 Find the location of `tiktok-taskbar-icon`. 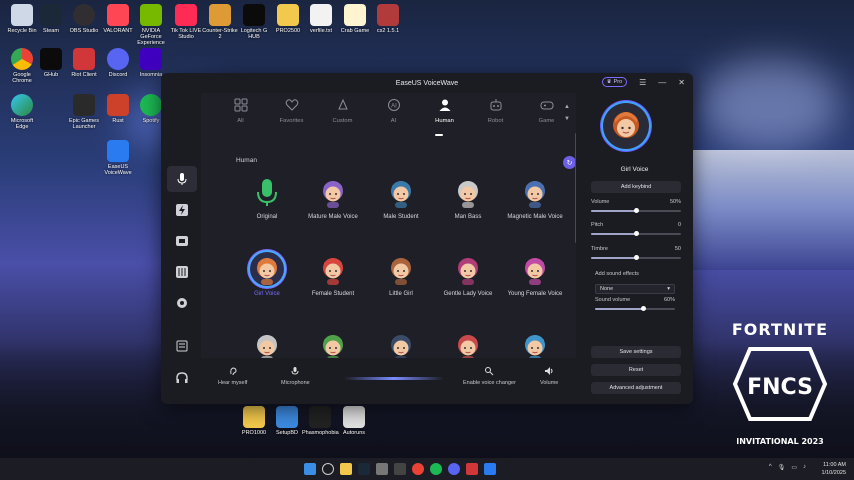

tiktok-taskbar-icon is located at coordinates (400, 469).